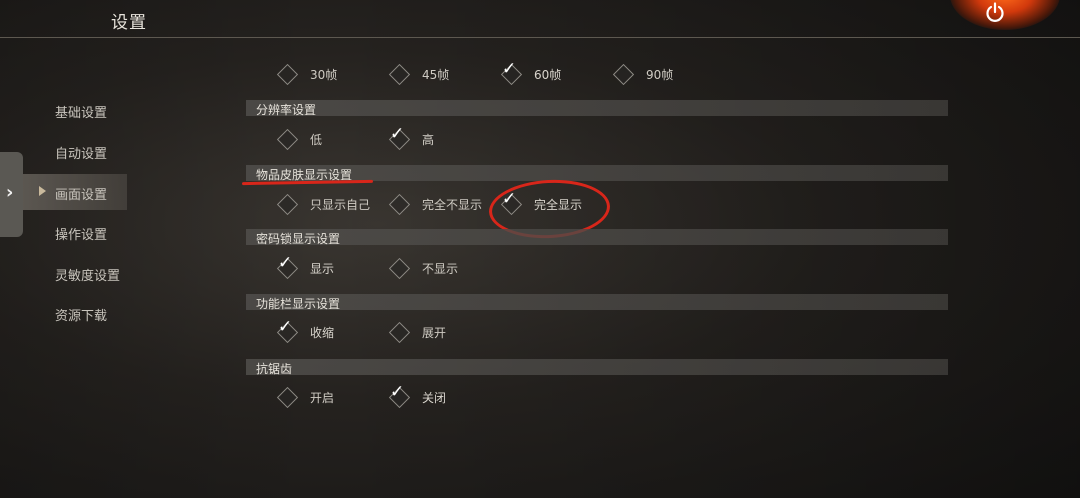 The height and width of the screenshot is (498, 1080). What do you see at coordinates (597, 302) in the screenshot?
I see `section-bar-function-bar` at bounding box center [597, 302].